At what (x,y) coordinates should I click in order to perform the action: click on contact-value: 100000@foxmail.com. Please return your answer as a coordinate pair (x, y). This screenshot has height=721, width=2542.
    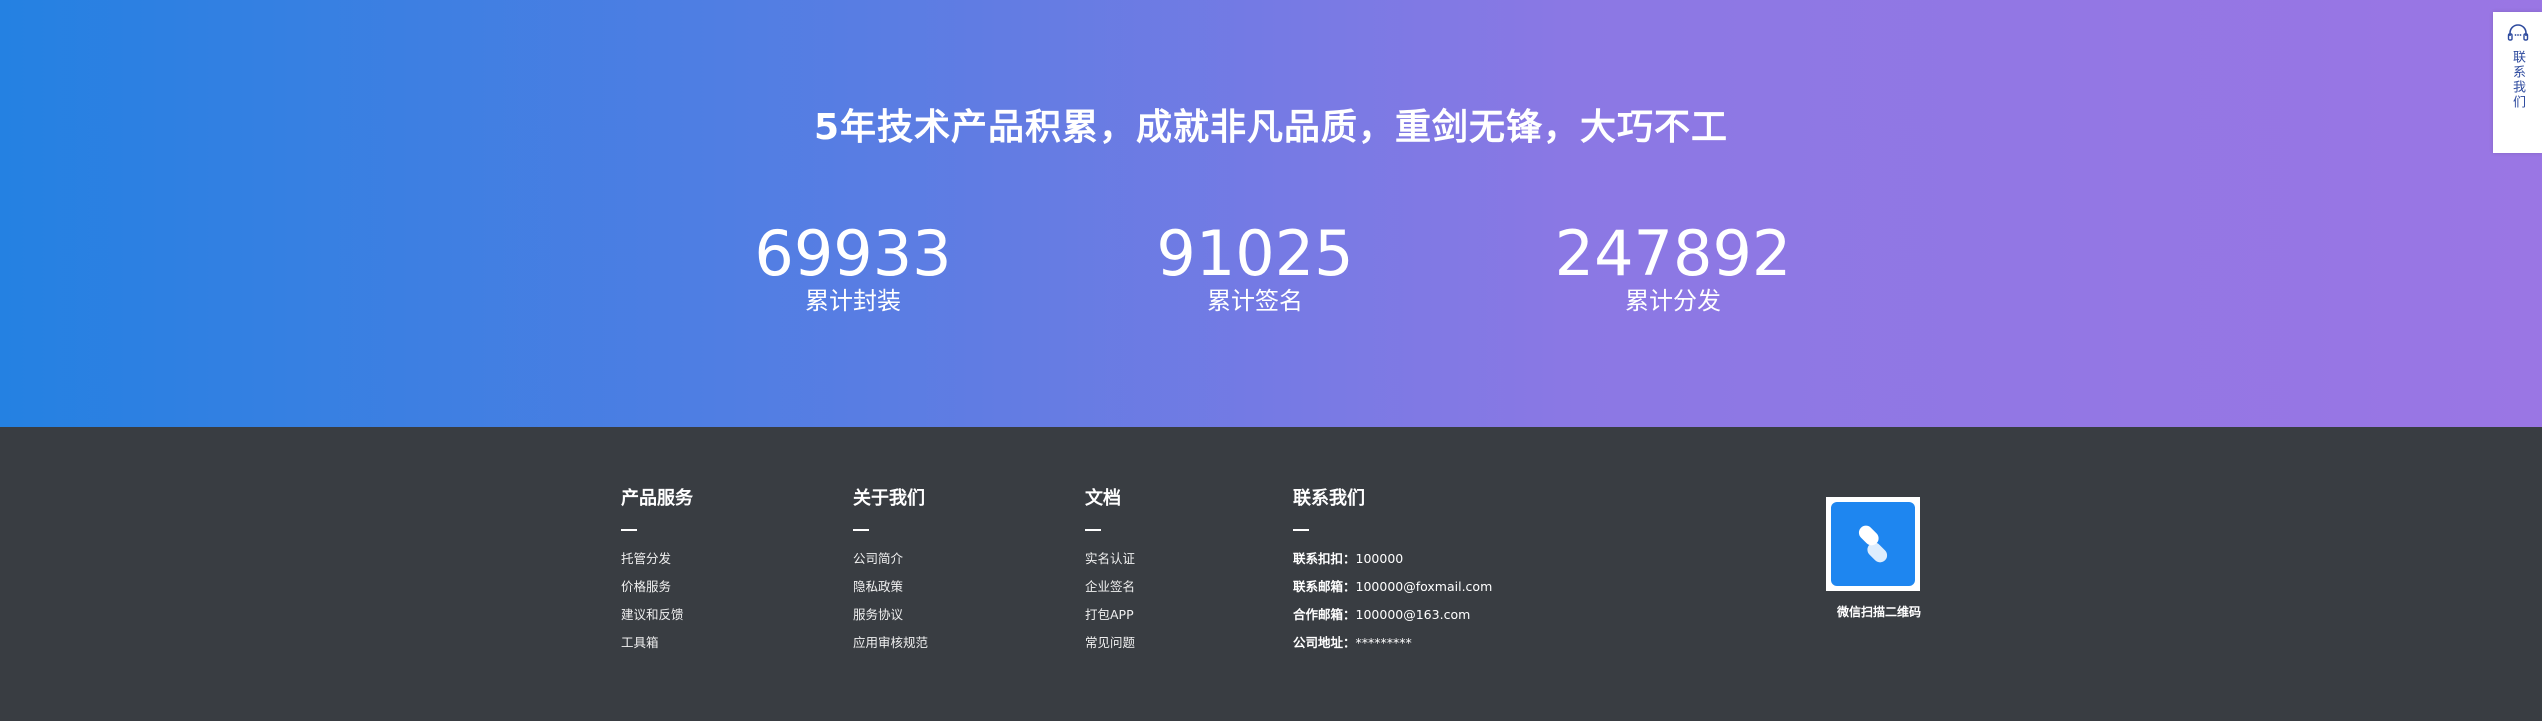
    Looking at the image, I should click on (1424, 586).